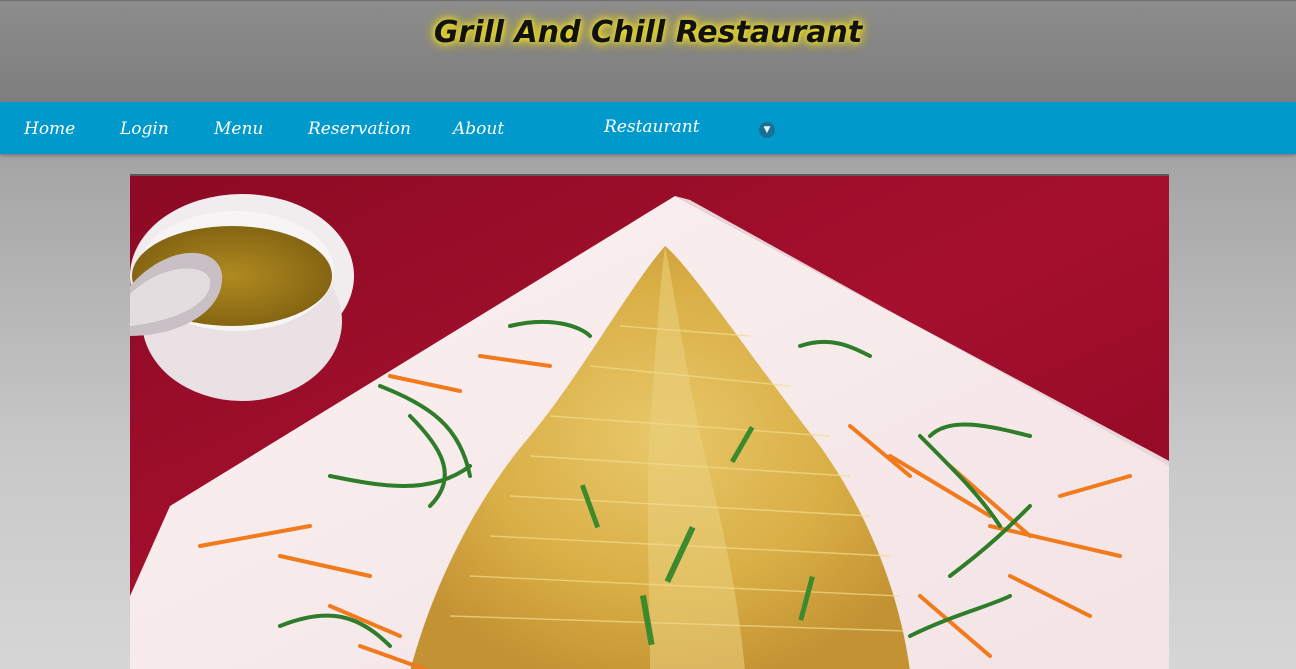 The image size is (1296, 669). I want to click on nav-home-link: Home, so click(49, 129).